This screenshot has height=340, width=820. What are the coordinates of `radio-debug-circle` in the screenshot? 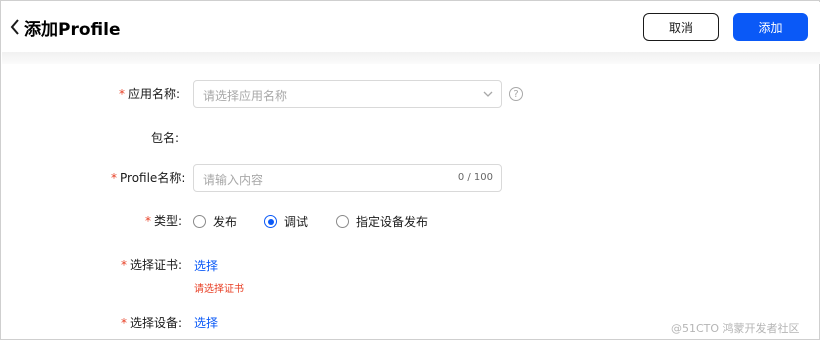 It's located at (270, 221).